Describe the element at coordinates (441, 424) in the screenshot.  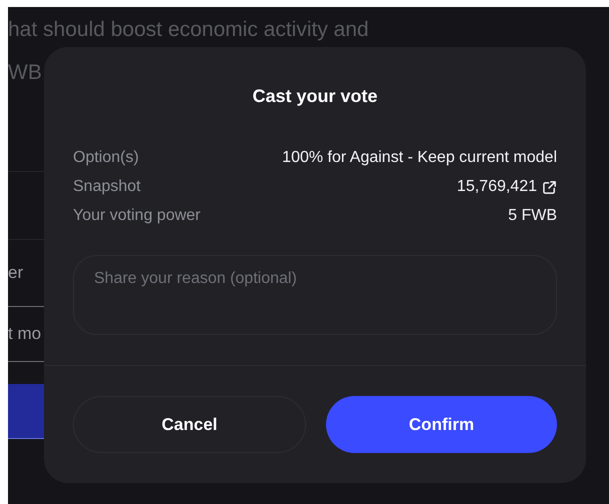
I see `confirm-button: Confirm` at that location.